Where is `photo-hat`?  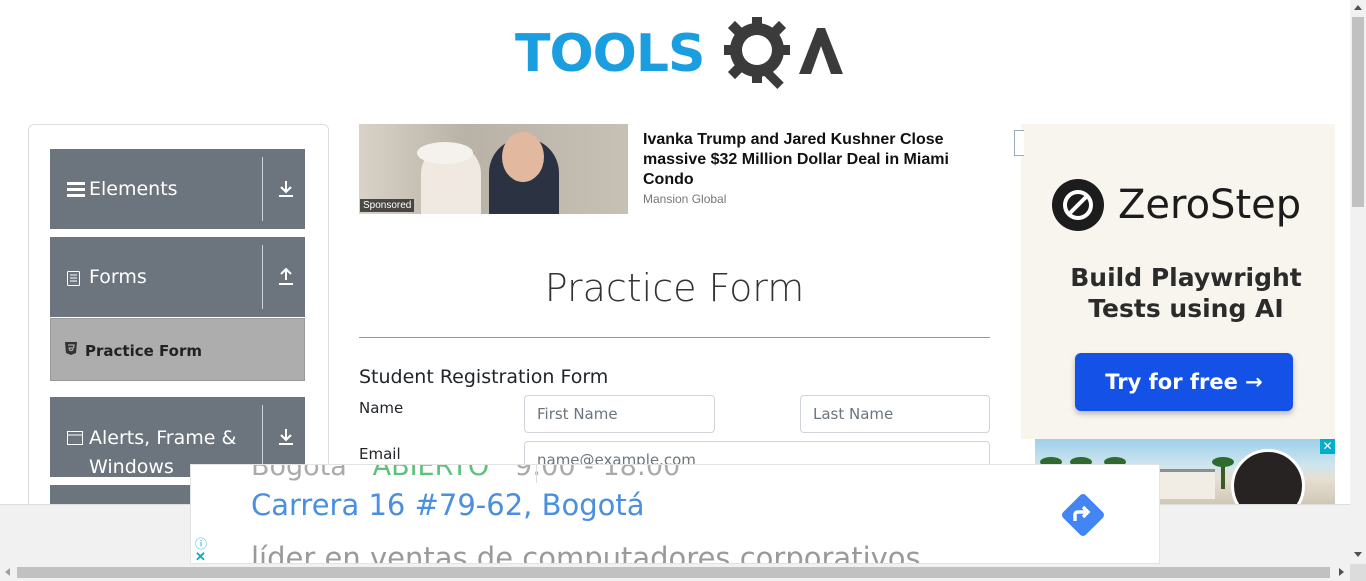
photo-hat is located at coordinates (445, 153).